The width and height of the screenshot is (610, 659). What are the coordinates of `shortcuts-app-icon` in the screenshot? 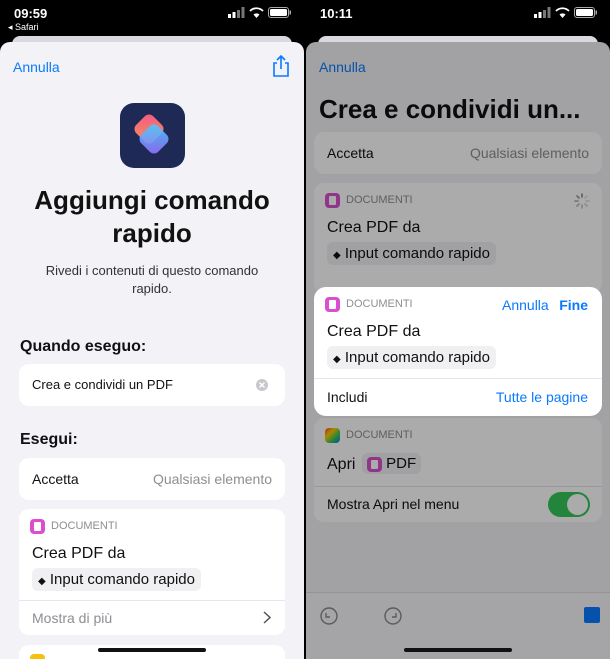 It's located at (152, 135).